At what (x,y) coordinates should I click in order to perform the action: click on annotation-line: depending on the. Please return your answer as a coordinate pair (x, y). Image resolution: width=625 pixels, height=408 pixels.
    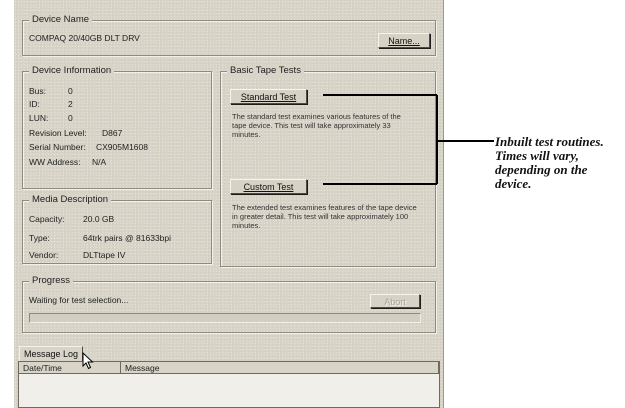
    Looking at the image, I should click on (541, 170).